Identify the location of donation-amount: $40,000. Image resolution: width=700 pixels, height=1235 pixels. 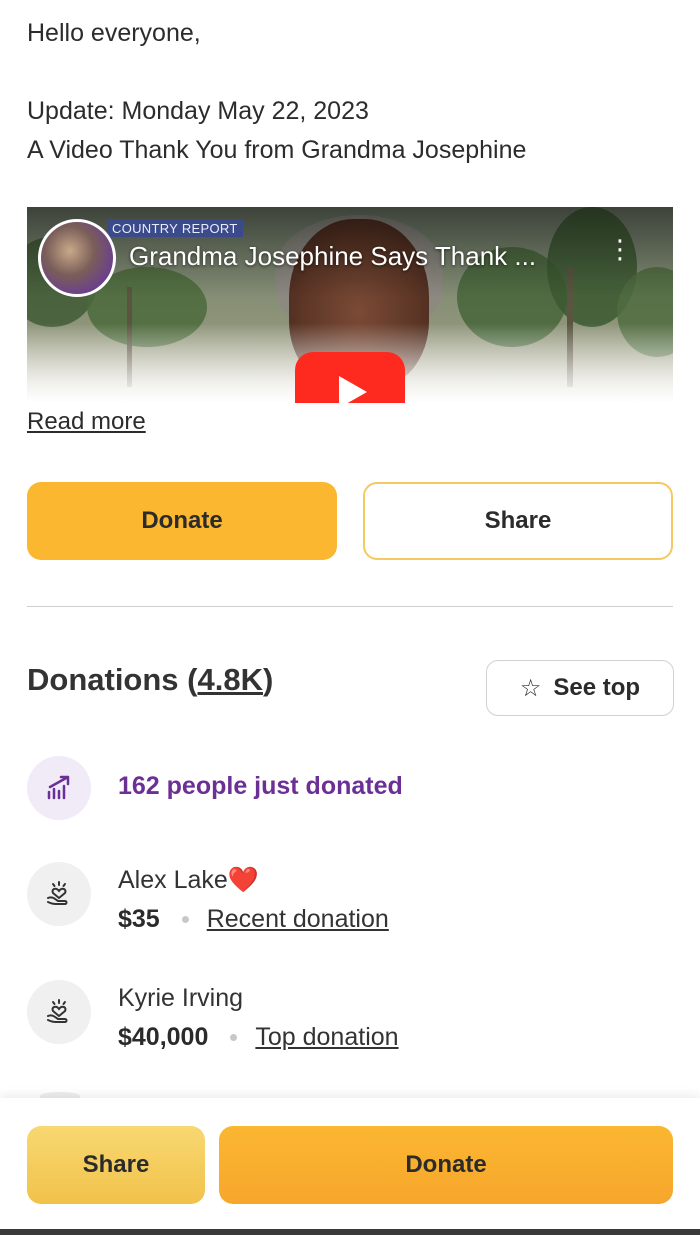
(163, 1037).